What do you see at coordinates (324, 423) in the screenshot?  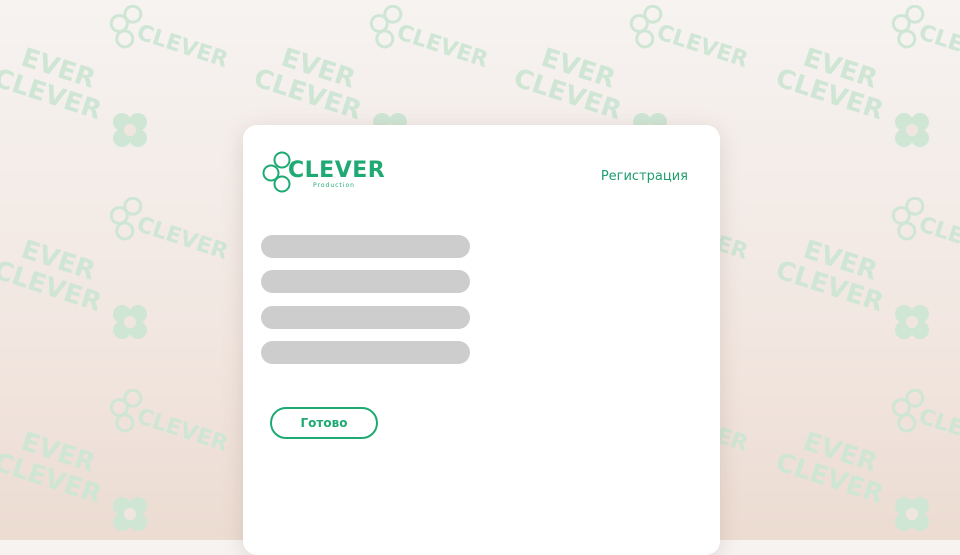 I see `submit-button: Готово` at bounding box center [324, 423].